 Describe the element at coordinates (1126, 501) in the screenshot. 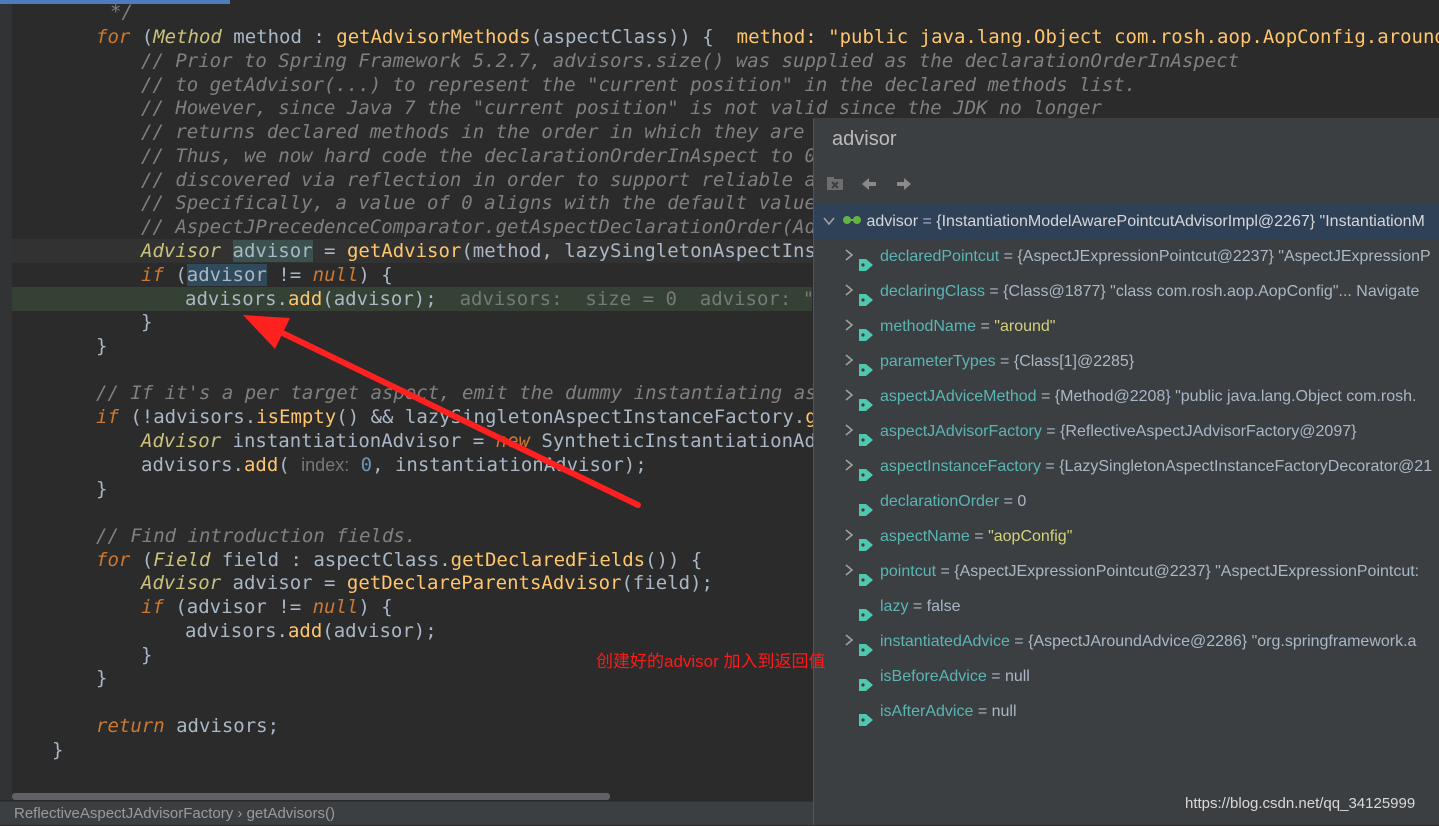

I see `variable-field-row: declarationOrder = 0` at that location.